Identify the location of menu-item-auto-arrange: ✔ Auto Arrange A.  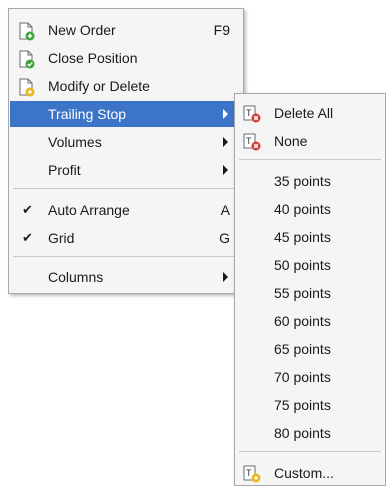
(126, 210).